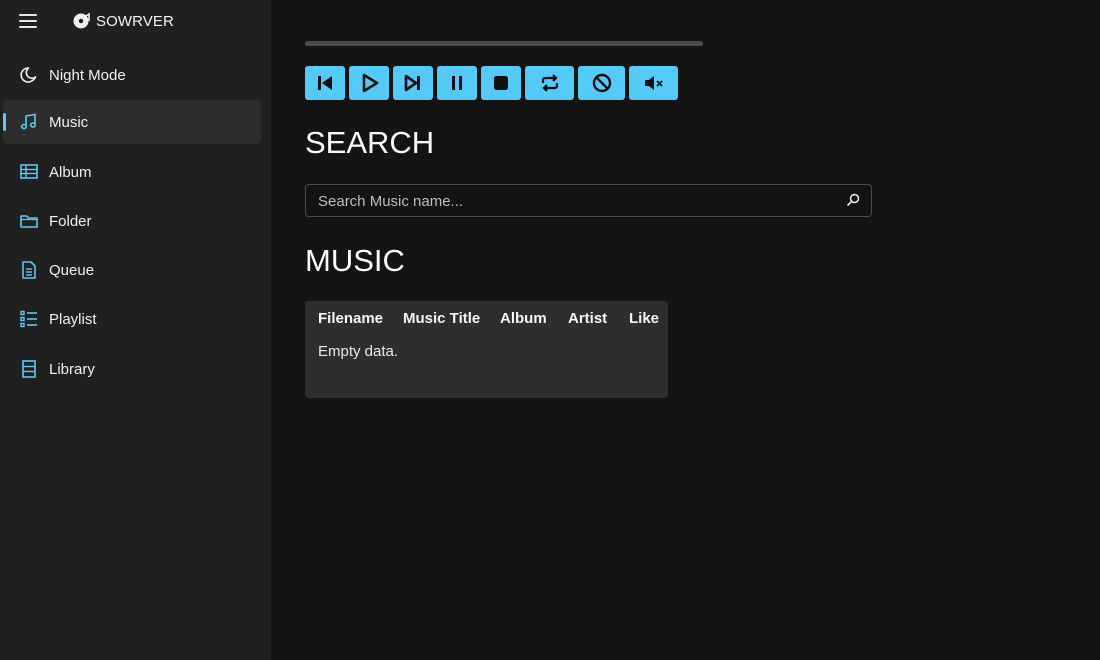  What do you see at coordinates (73, 319) in the screenshot?
I see `sidebar-item-label: Playlist` at bounding box center [73, 319].